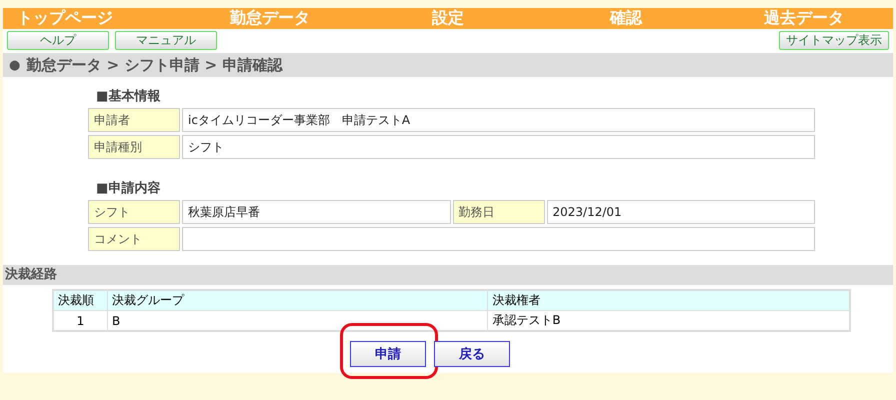  What do you see at coordinates (834, 40) in the screenshot?
I see `sitemap-button: サイトマップ表示` at bounding box center [834, 40].